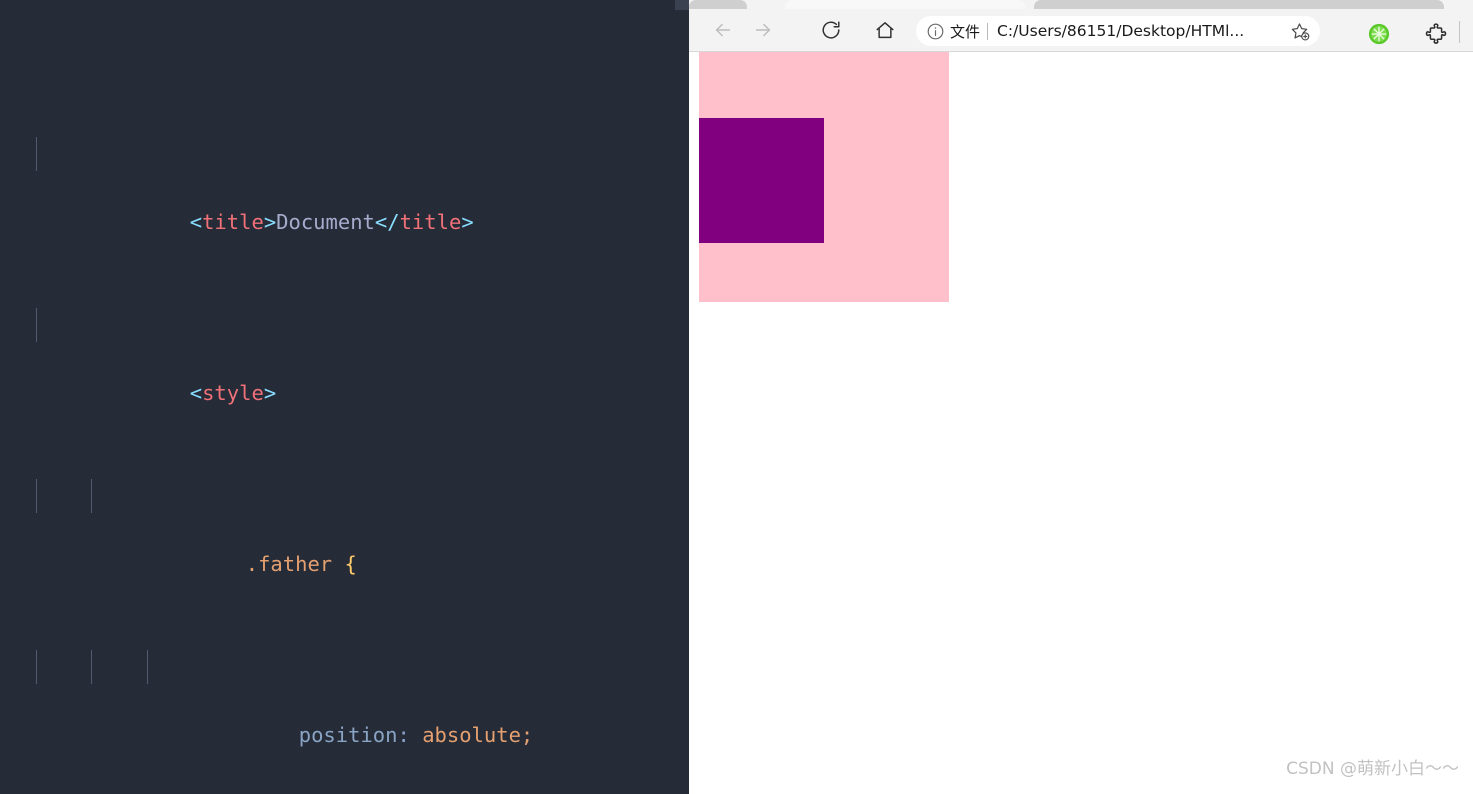 This screenshot has height=794, width=1473. I want to click on home-button, so click(885, 30).